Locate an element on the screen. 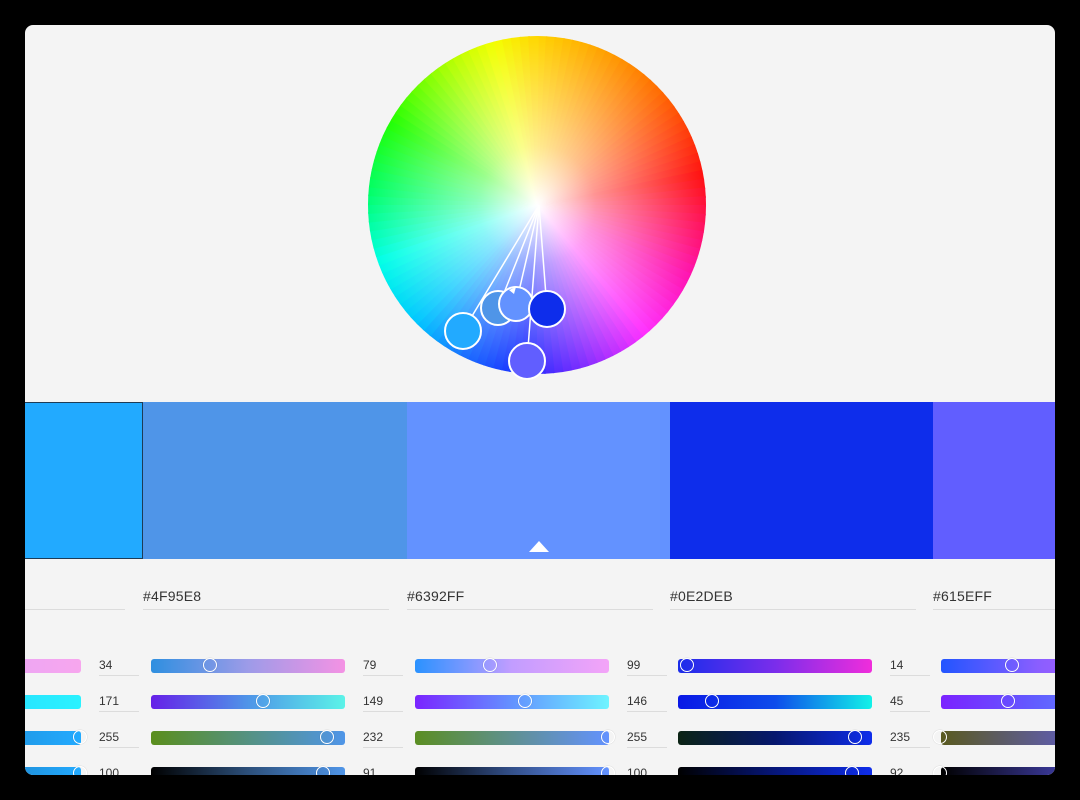  hue-slider: 79 is located at coordinates (277, 667).